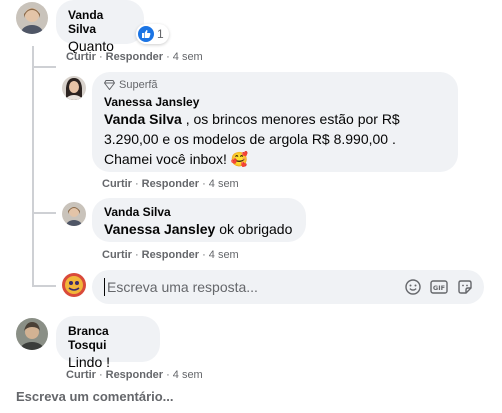 Image resolution: width=502 pixels, height=413 pixels. I want to click on reply-text-line-1: , os brincos menores estão por R$, so click(290, 119).